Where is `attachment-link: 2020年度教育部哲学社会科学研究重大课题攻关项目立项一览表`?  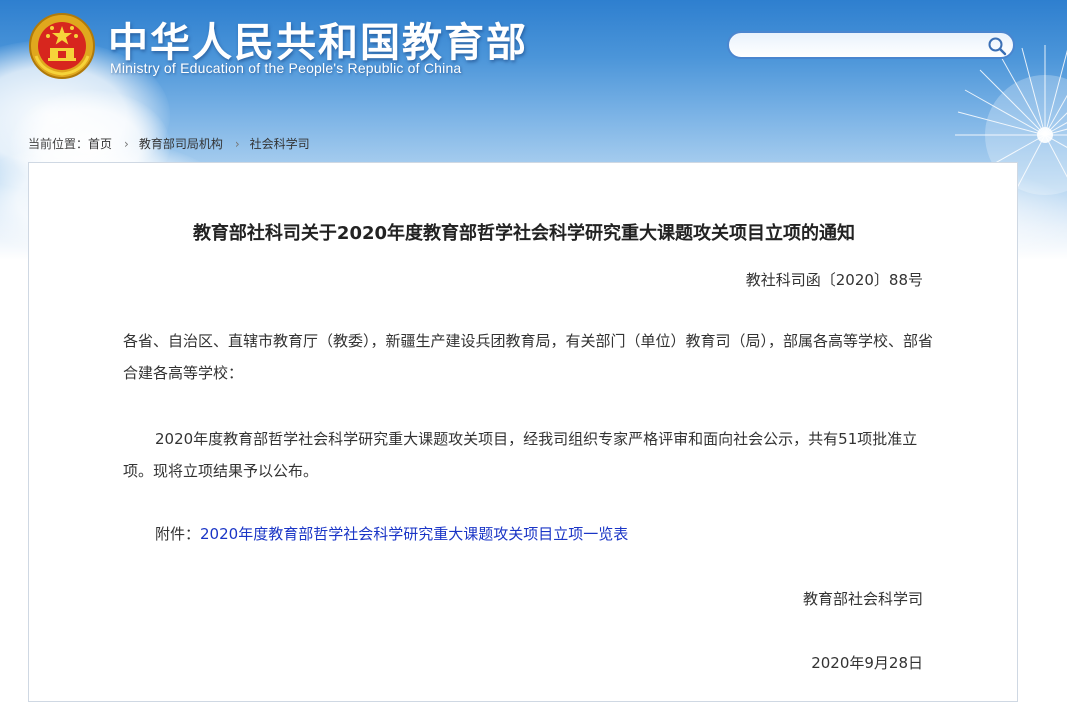 attachment-link: 2020年度教育部哲学社会科学研究重大课题攻关项目立项一览表 is located at coordinates (414, 534).